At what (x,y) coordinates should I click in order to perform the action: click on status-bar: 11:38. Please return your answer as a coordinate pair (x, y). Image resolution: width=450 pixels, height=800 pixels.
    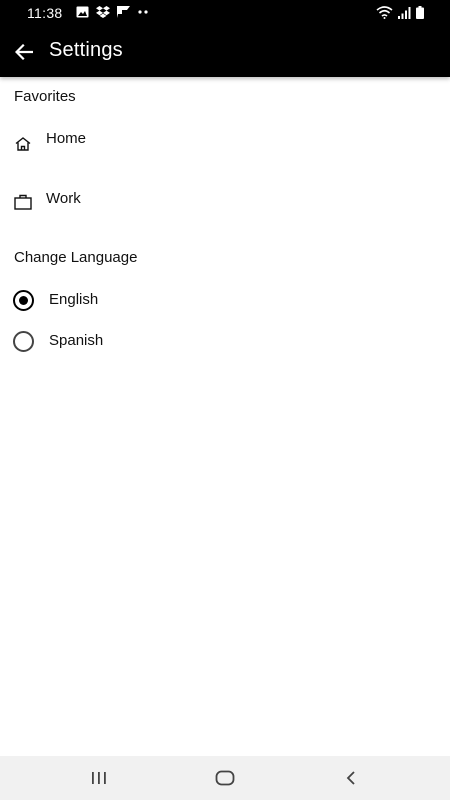
    Looking at the image, I should click on (225, 13).